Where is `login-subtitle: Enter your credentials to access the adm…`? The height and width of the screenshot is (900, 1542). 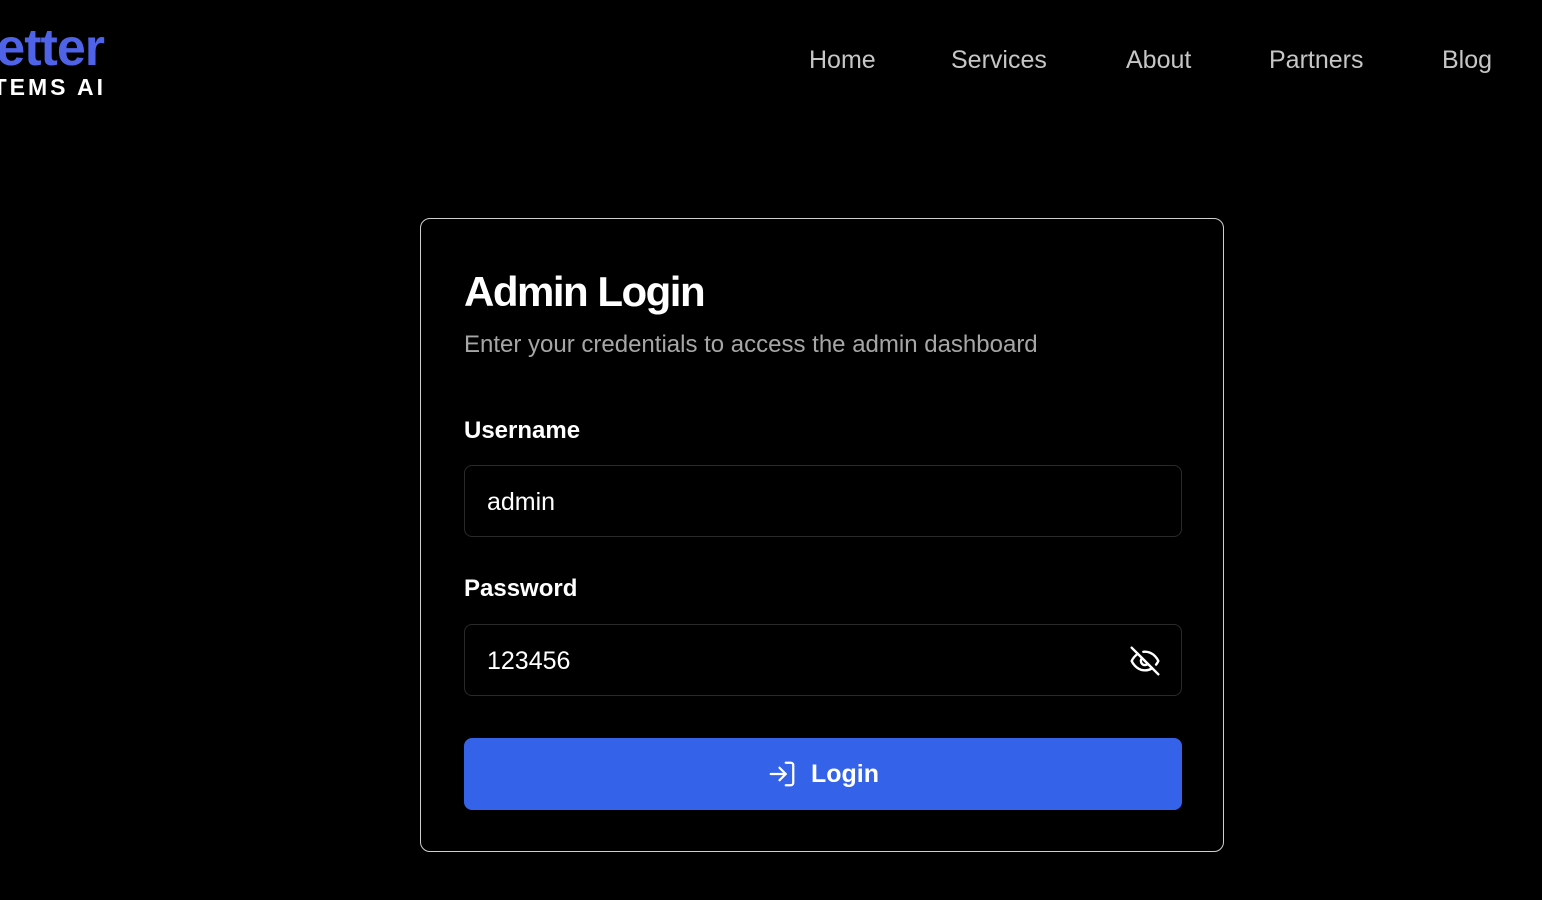
login-subtitle: Enter your credentials to access the adm… is located at coordinates (751, 344).